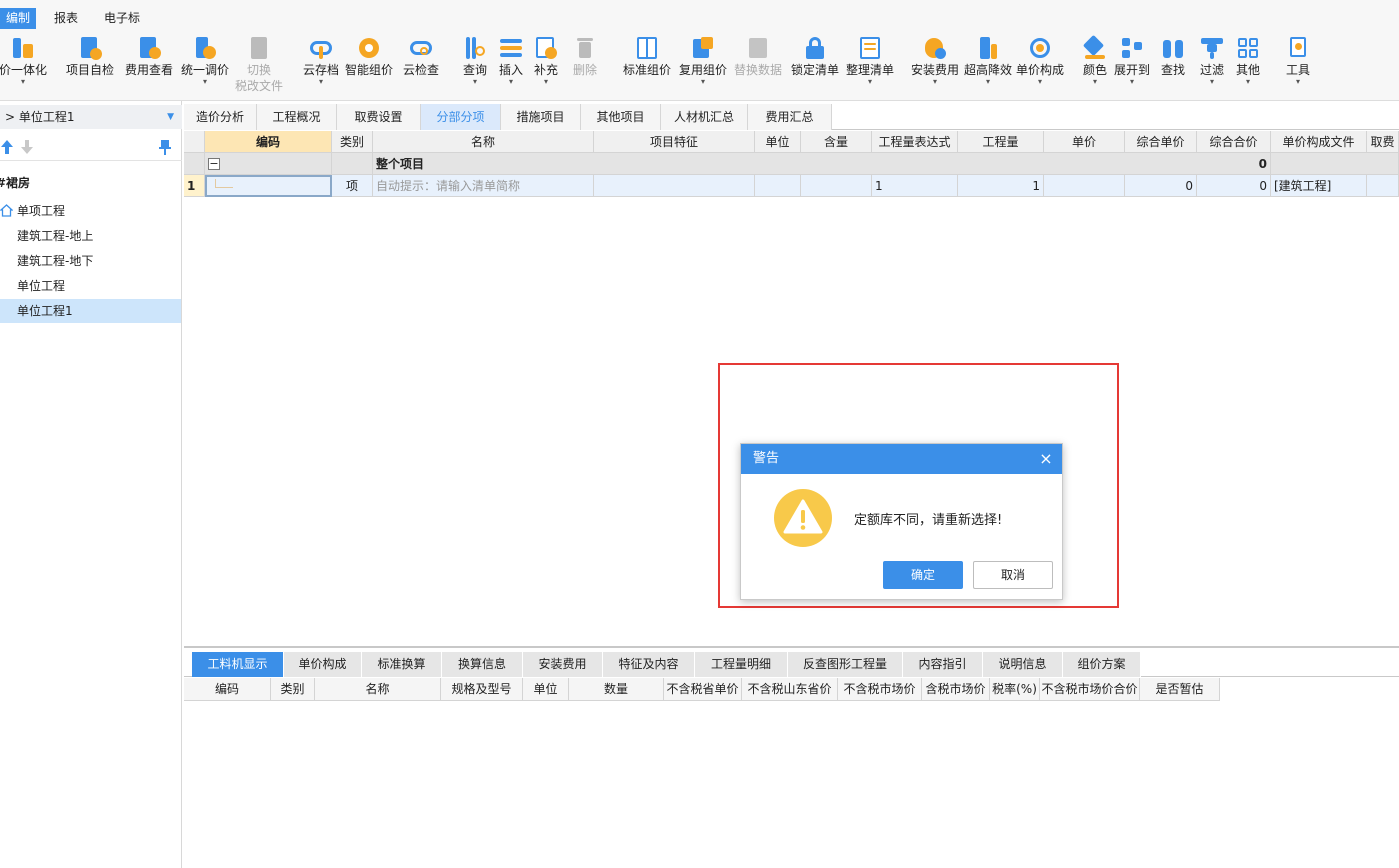 The height and width of the screenshot is (868, 1399). What do you see at coordinates (1161, 142) in the screenshot?
I see `col-comp-unit-price-header: 综合单价` at bounding box center [1161, 142].